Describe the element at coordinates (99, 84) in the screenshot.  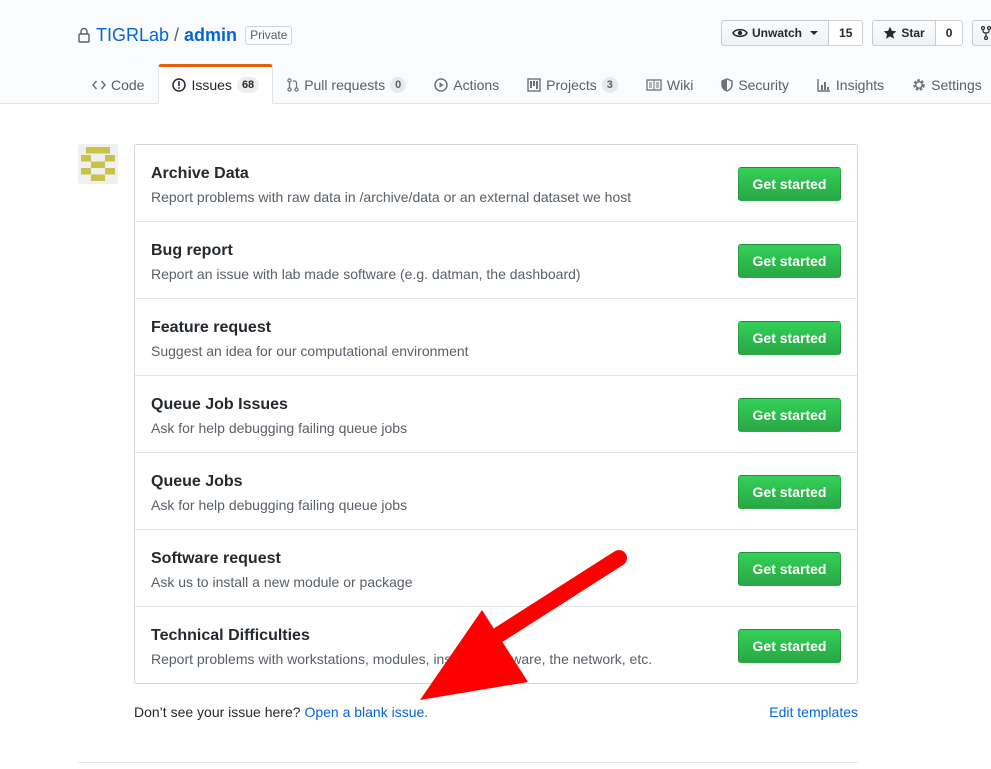
I see `code-icon` at that location.